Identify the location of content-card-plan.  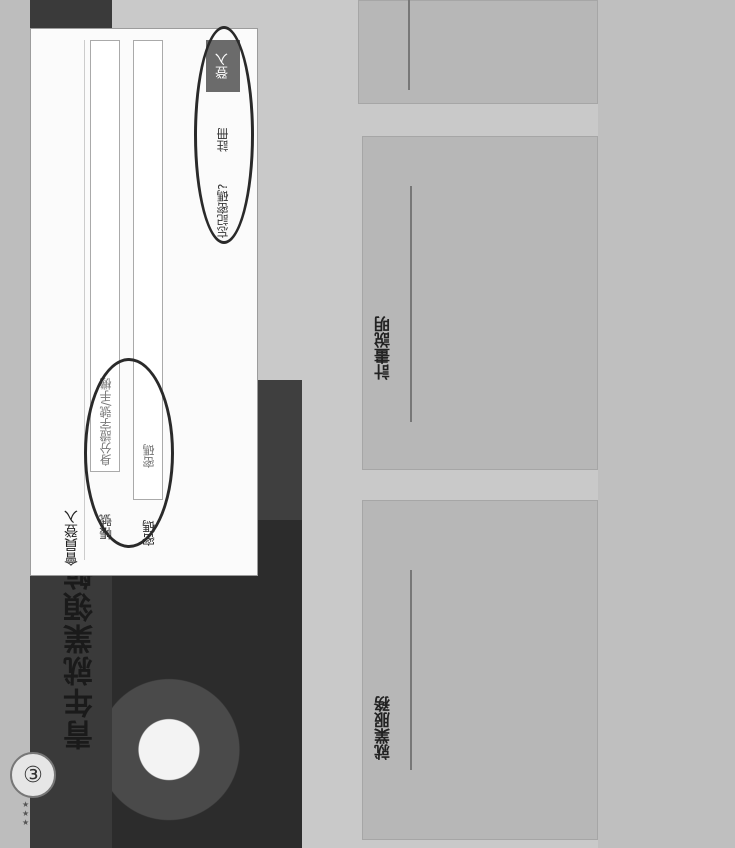
(480, 303).